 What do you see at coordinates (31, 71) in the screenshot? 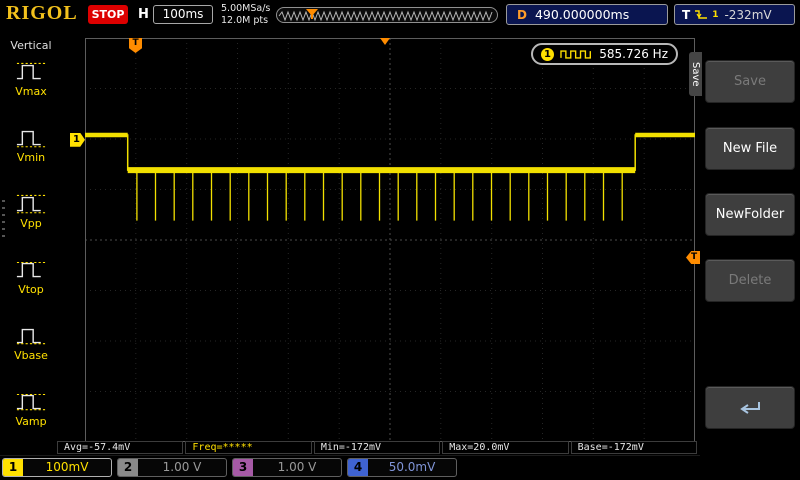
I see `vmax-icon` at bounding box center [31, 71].